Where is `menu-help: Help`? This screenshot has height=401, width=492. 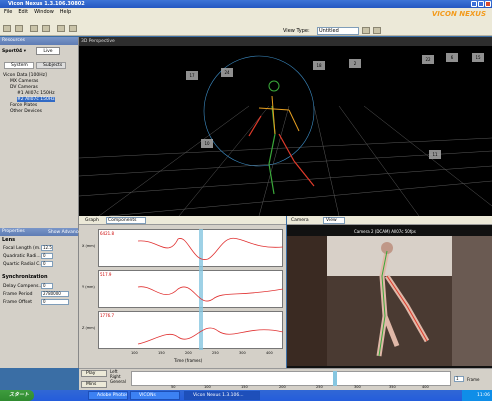
menu-help: Help is located at coordinates (65, 12).